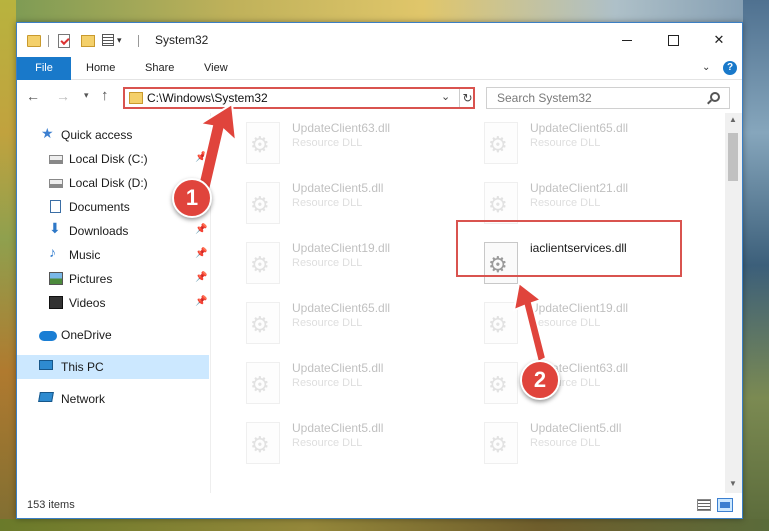 The height and width of the screenshot is (531, 769). Describe the element at coordinates (192, 198) in the screenshot. I see `callout-1: 1` at that location.